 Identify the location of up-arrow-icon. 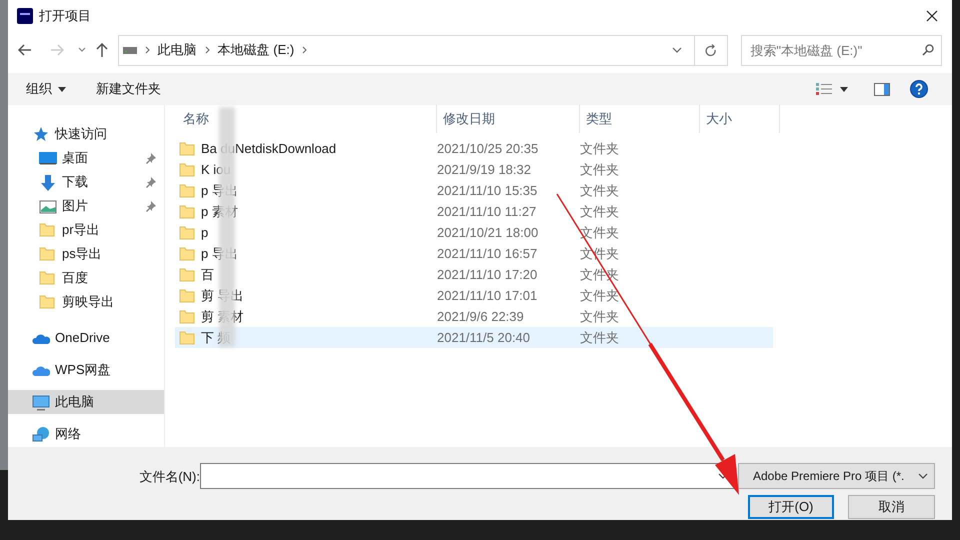
(102, 50).